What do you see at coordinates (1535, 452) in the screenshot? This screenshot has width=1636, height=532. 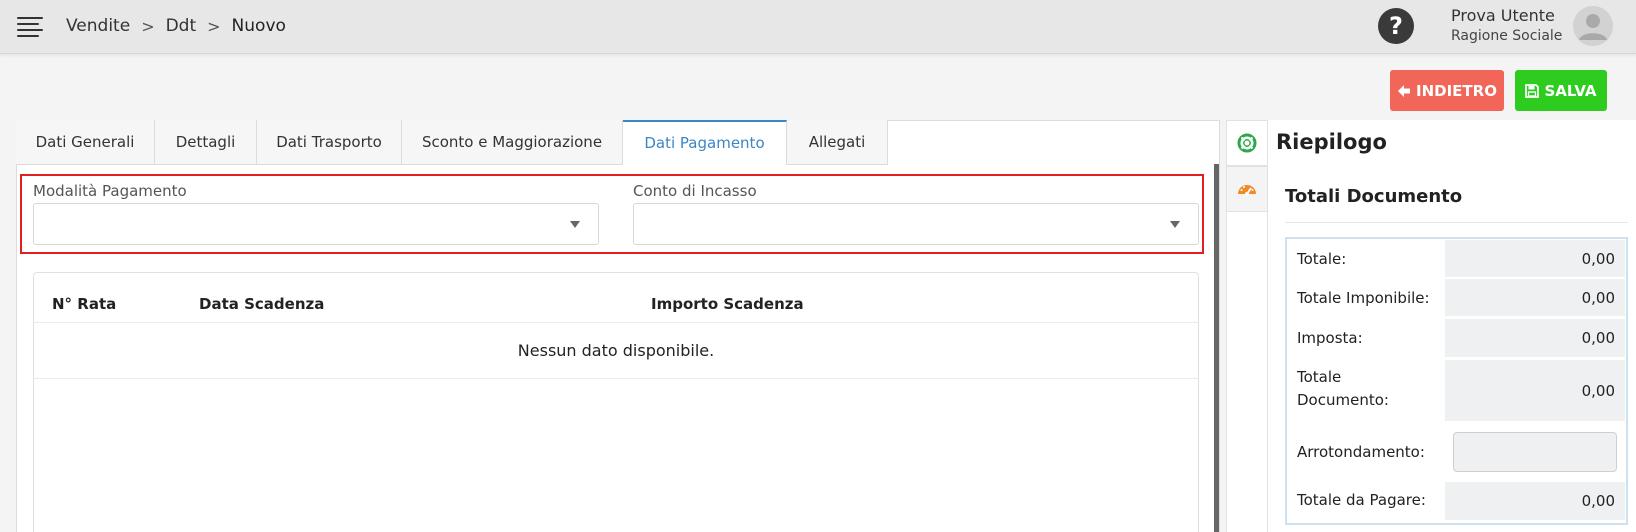 I see `arrotondamento-input` at bounding box center [1535, 452].